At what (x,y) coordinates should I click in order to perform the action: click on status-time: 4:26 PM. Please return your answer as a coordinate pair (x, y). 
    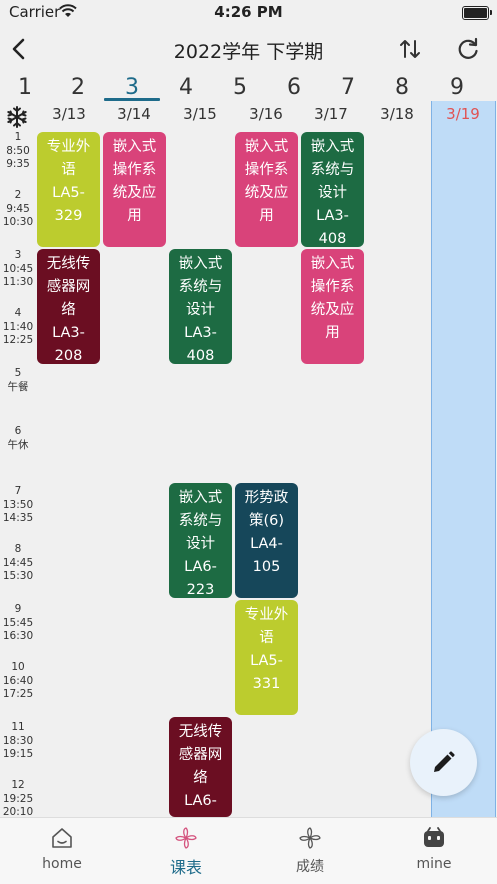
    Looking at the image, I should click on (248, 12).